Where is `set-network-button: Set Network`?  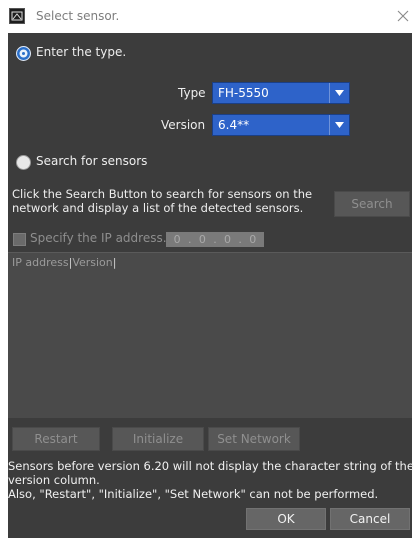
set-network-button: Set Network is located at coordinates (254, 439).